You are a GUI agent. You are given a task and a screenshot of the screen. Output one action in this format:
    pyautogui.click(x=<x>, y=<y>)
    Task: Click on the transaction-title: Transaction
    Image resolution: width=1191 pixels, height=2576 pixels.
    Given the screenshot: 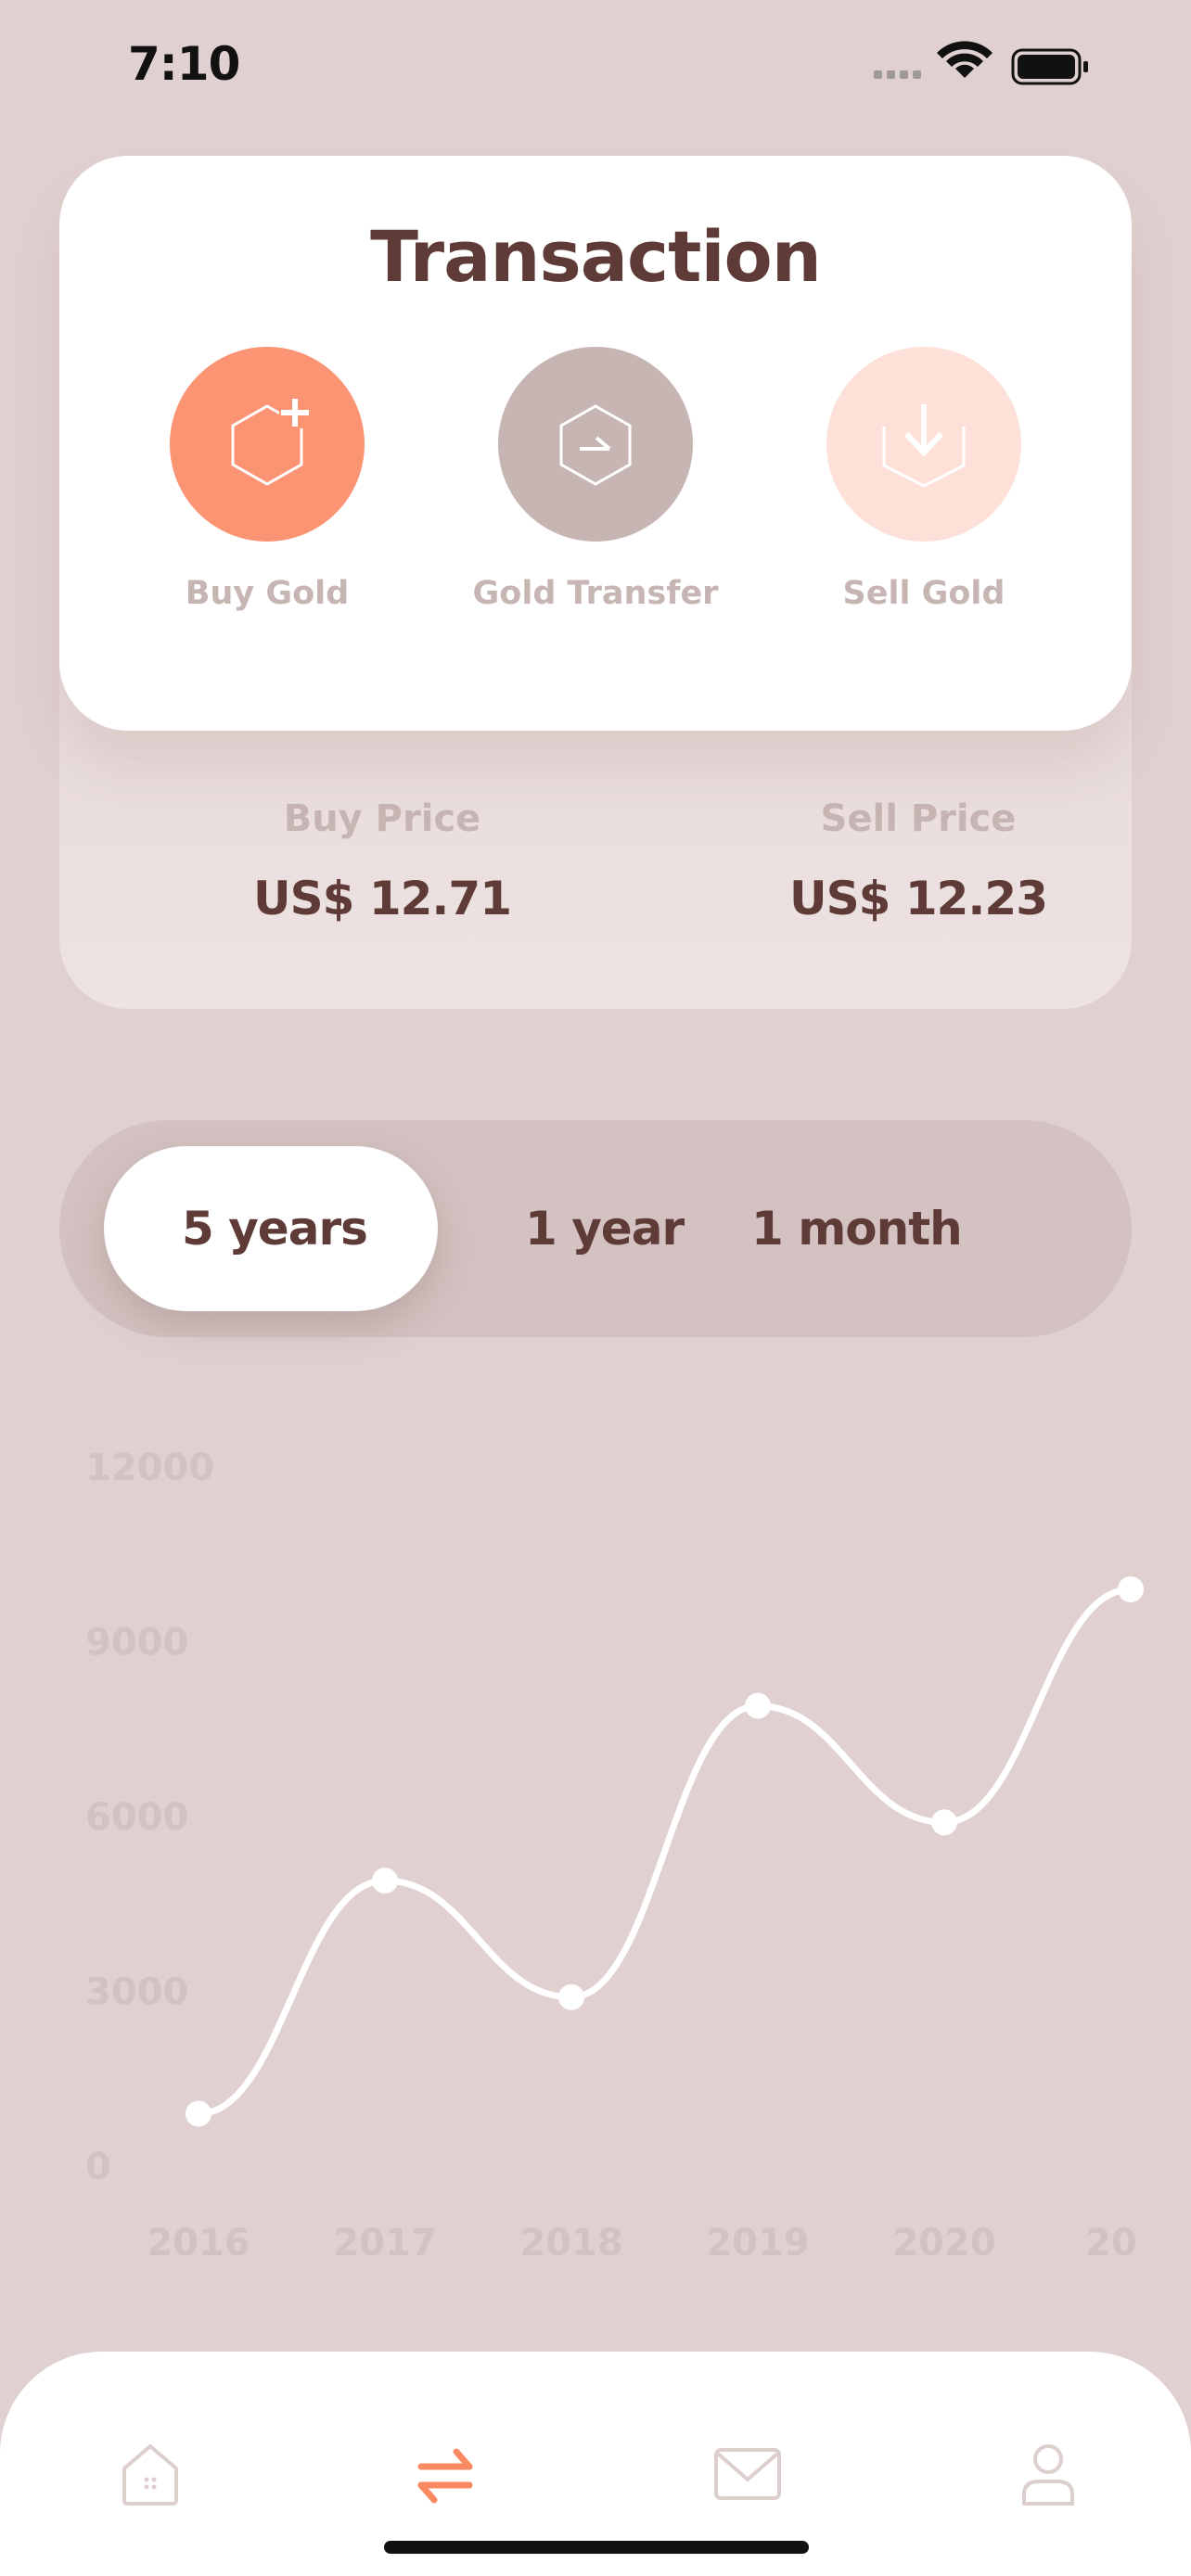 What is the action you would take?
    pyautogui.click(x=596, y=256)
    